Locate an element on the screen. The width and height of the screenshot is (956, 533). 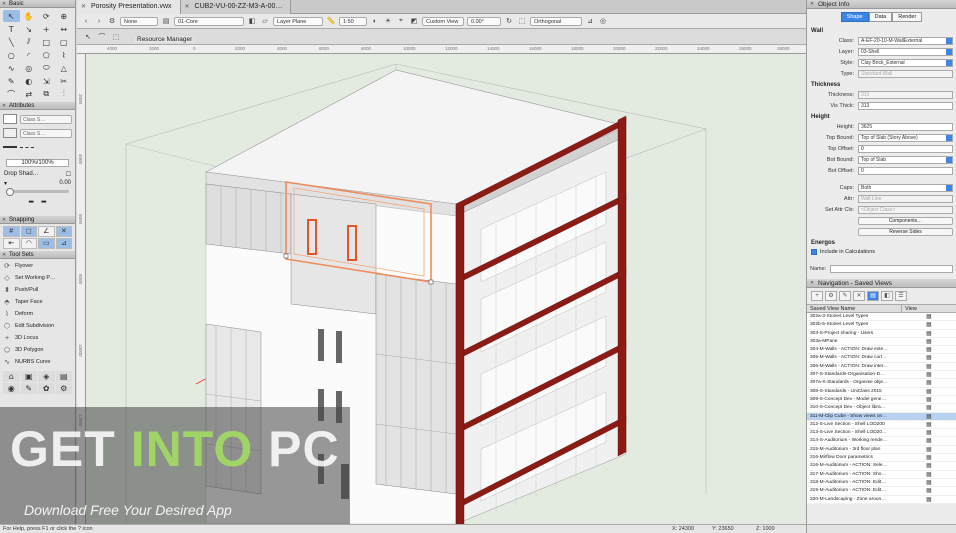
saved-view-row: 303a-MPane ▦ is located at coordinates (881, 342).